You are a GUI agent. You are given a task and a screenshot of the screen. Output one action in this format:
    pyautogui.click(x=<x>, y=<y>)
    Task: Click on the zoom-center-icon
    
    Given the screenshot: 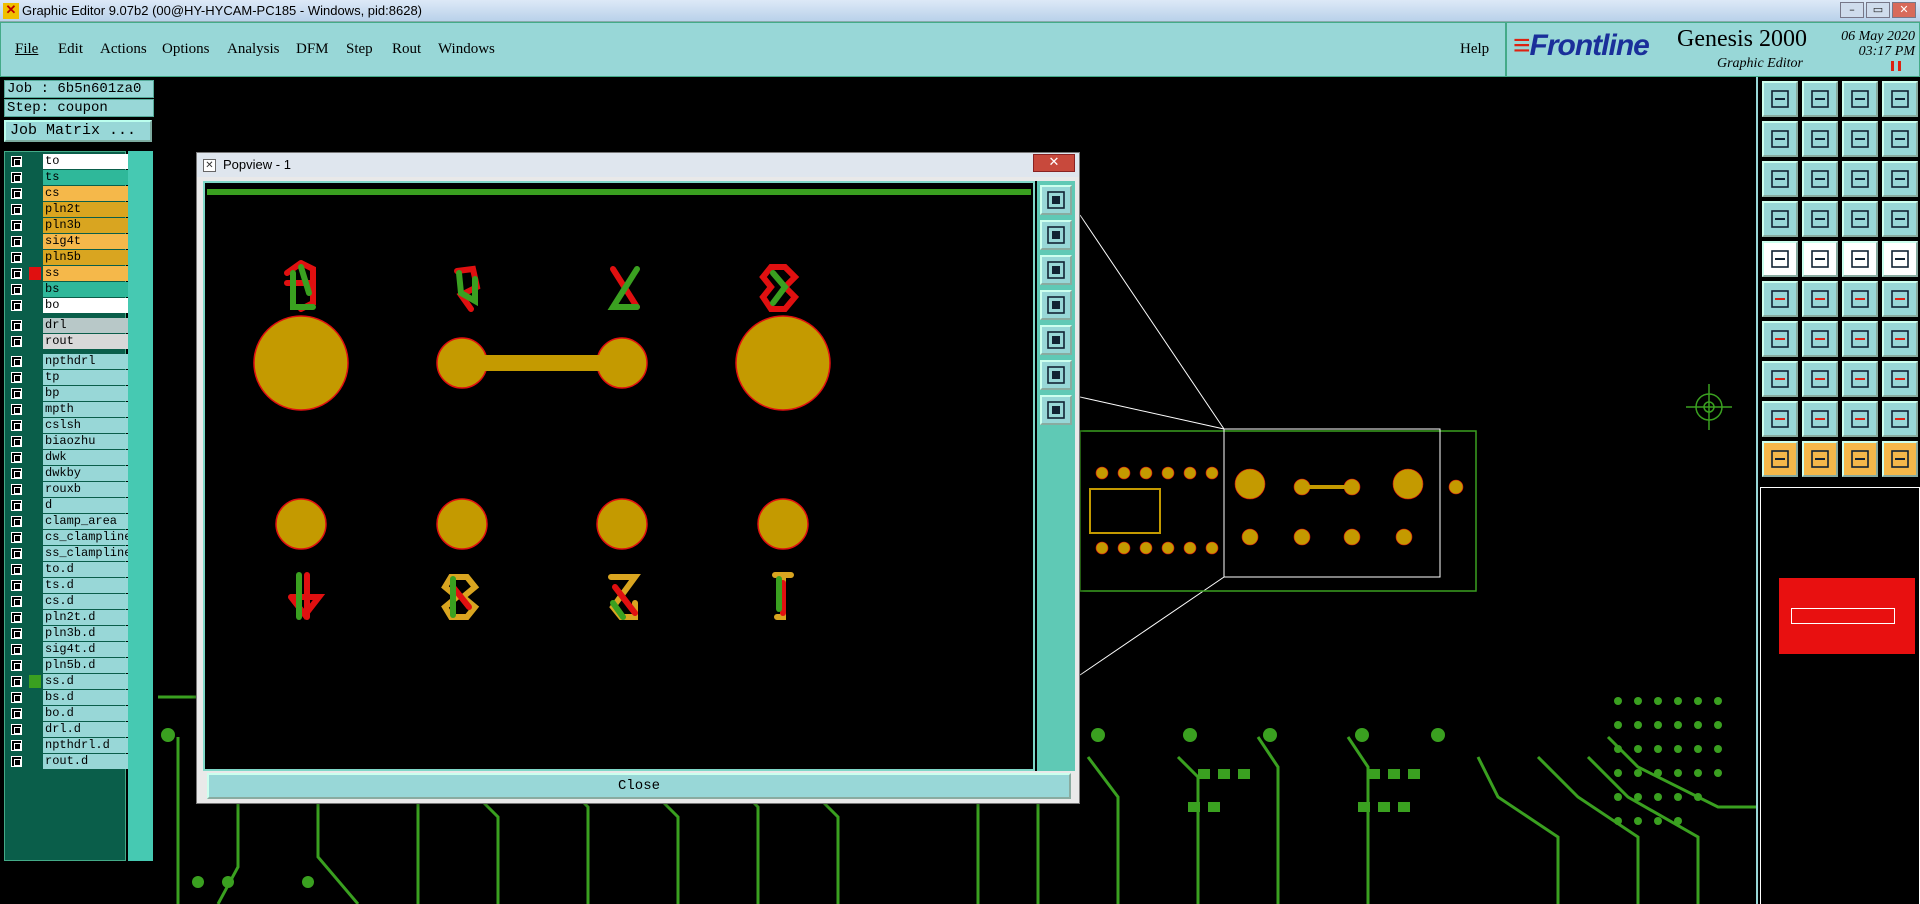 What is the action you would take?
    pyautogui.click(x=1820, y=179)
    